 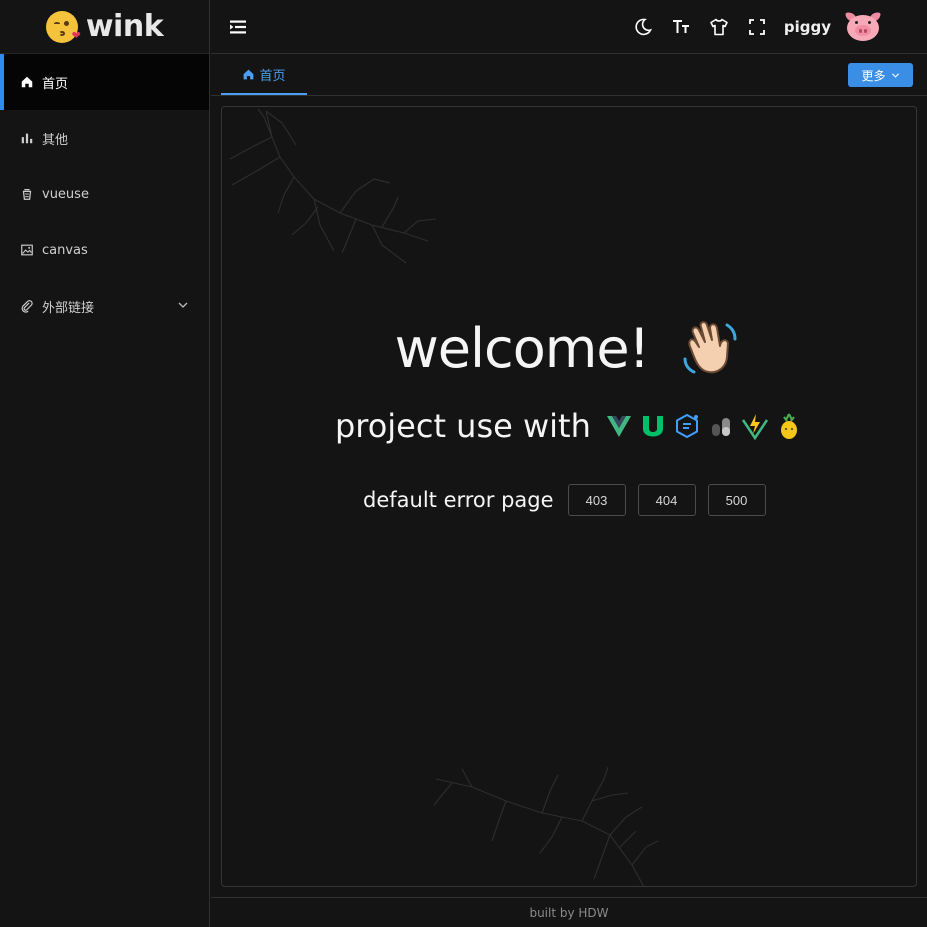 I want to click on app-logo: ❤ wink, so click(x=104, y=27).